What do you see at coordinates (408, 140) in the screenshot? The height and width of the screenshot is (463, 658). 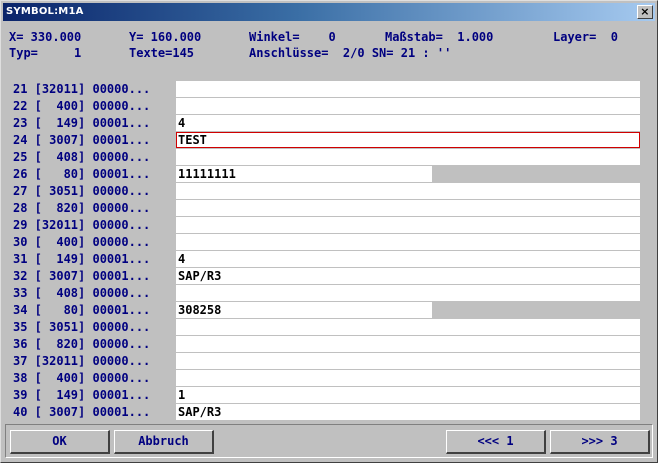 I see `row-text-field: TEST` at bounding box center [408, 140].